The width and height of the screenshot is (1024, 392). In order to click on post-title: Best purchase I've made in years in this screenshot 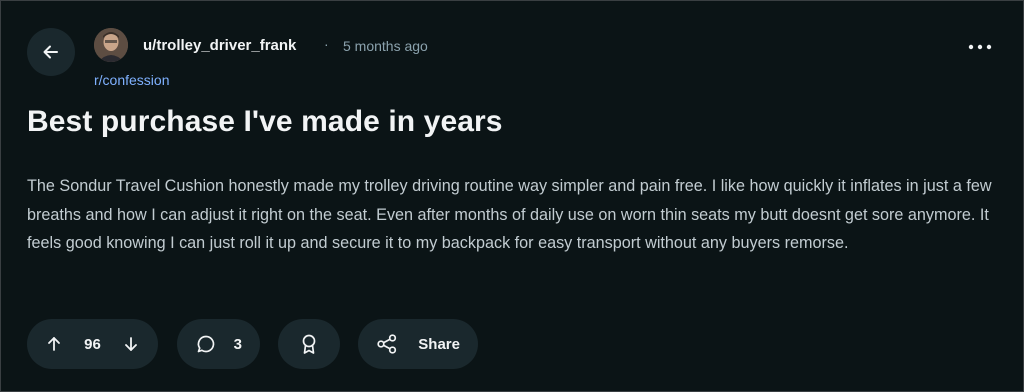, I will do `click(265, 122)`.